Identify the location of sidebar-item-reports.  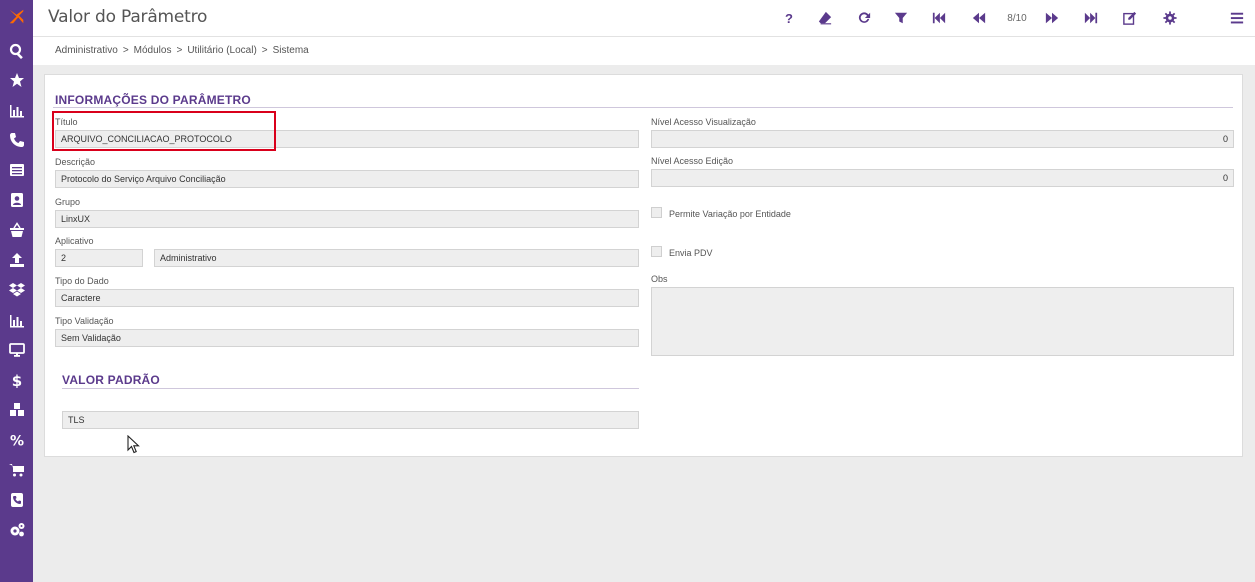
(16, 110).